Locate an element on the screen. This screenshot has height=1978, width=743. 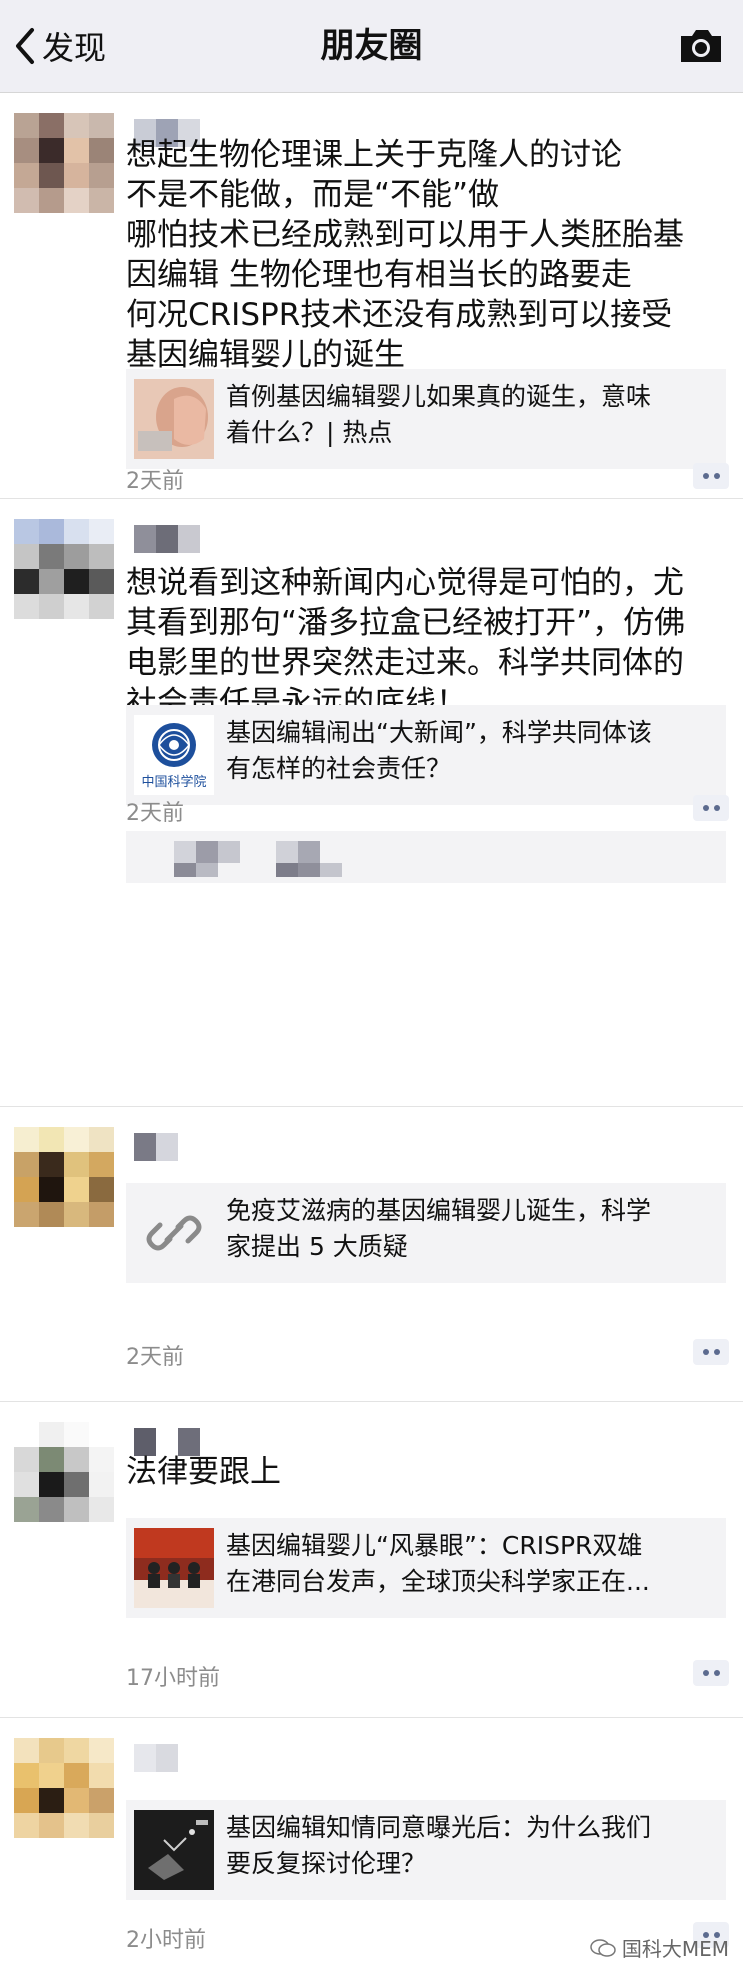
logo-caption: 中国科学院 is located at coordinates (174, 782).